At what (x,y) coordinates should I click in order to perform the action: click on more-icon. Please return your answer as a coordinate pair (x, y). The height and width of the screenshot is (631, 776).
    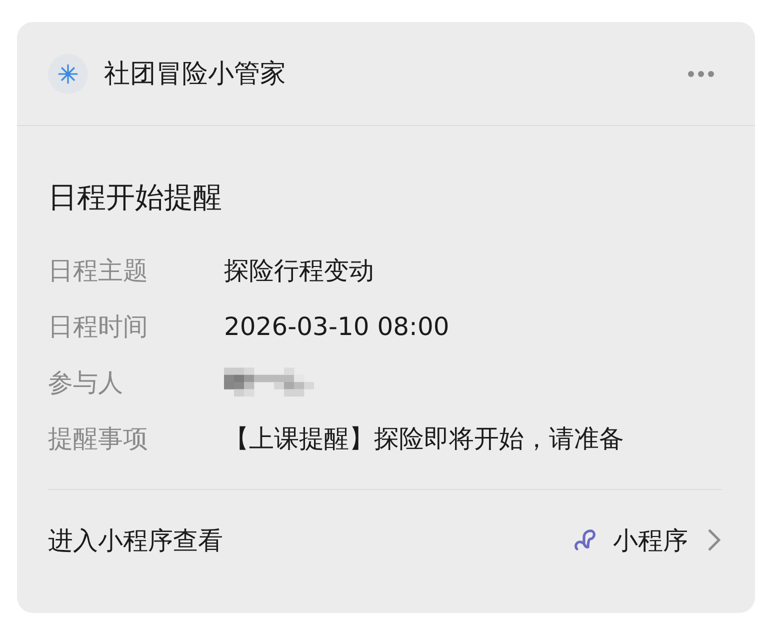
    Looking at the image, I should click on (701, 74).